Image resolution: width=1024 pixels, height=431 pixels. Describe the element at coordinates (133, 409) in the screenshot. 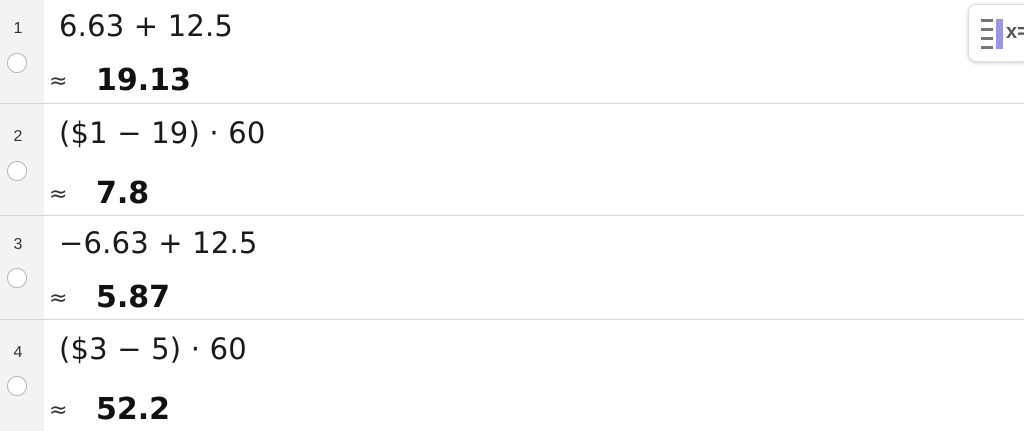

I see `cas-output: 52.2` at that location.